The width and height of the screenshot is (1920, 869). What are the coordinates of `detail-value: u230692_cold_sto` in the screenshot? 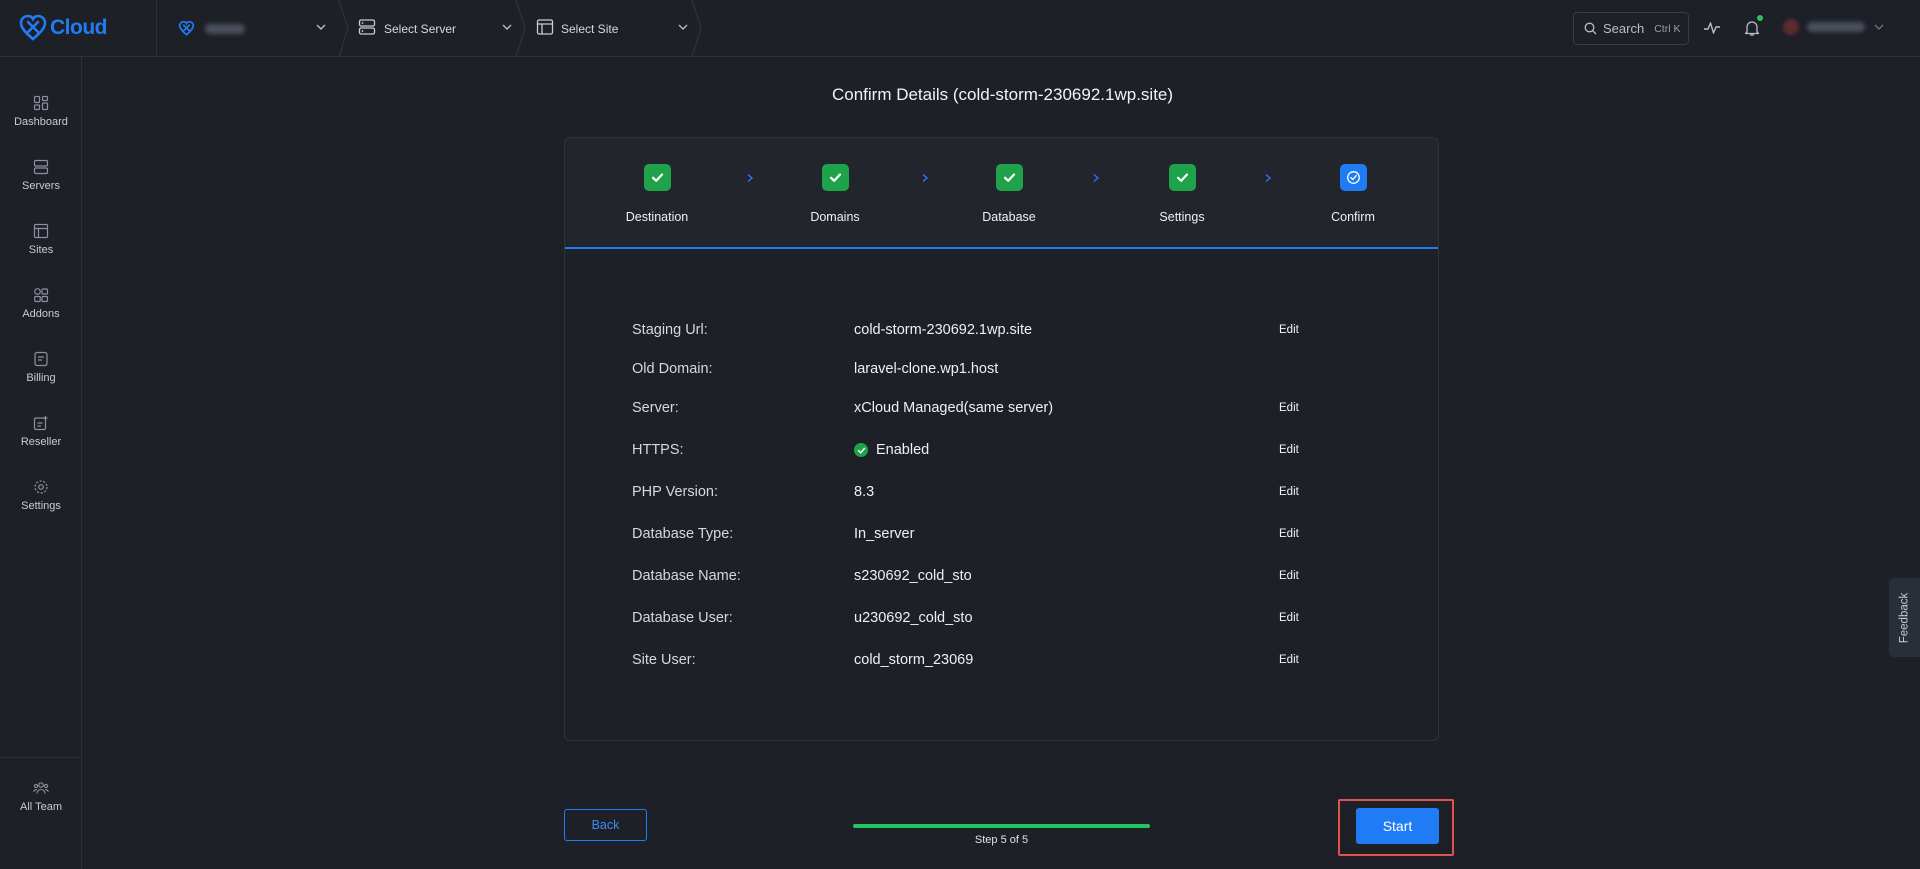 It's located at (913, 618).